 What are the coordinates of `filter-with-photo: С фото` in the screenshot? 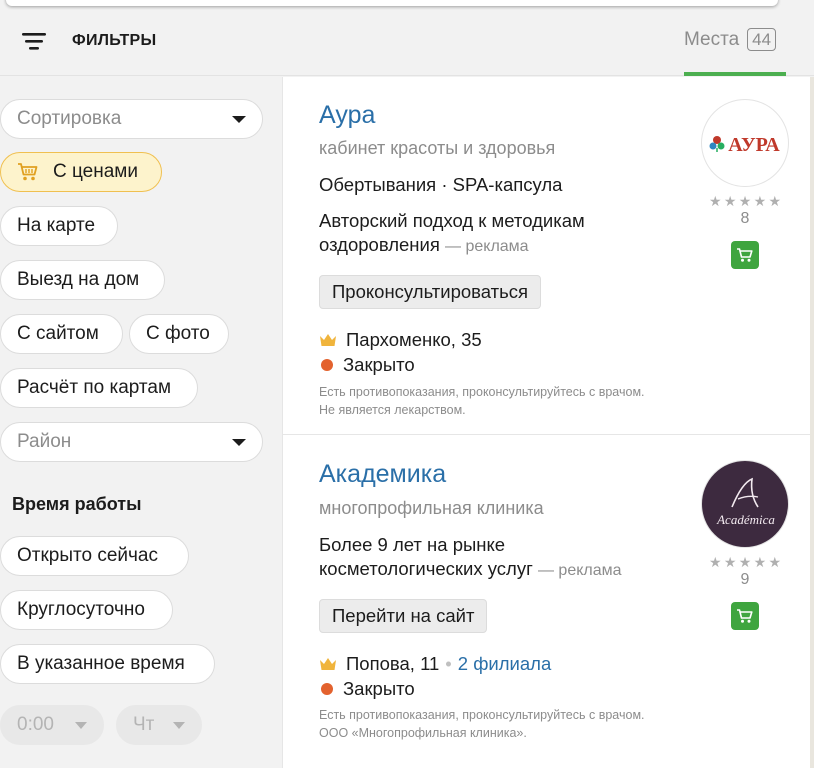 It's located at (179, 334).